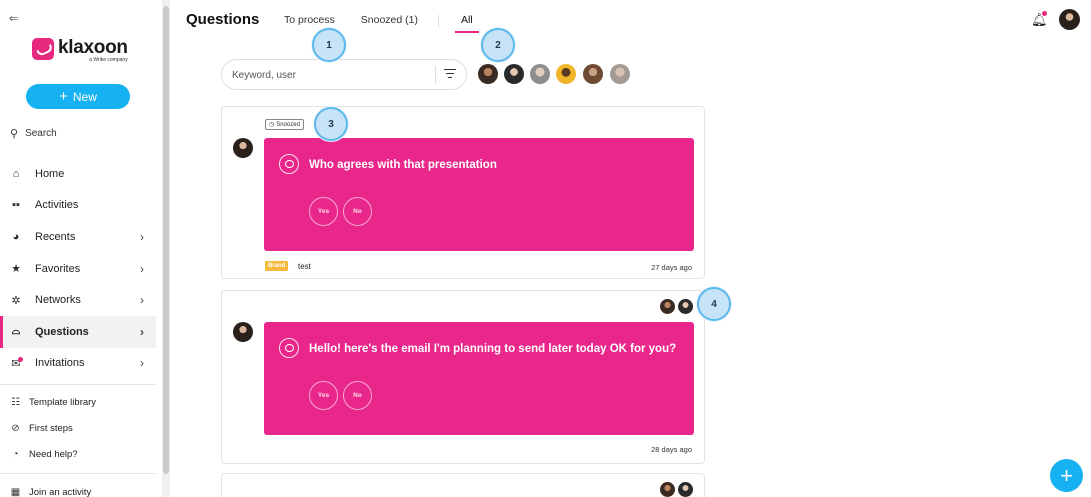 The height and width of the screenshot is (497, 1091). Describe the element at coordinates (58, 300) in the screenshot. I see `sidebar-item-label: Networks` at that location.